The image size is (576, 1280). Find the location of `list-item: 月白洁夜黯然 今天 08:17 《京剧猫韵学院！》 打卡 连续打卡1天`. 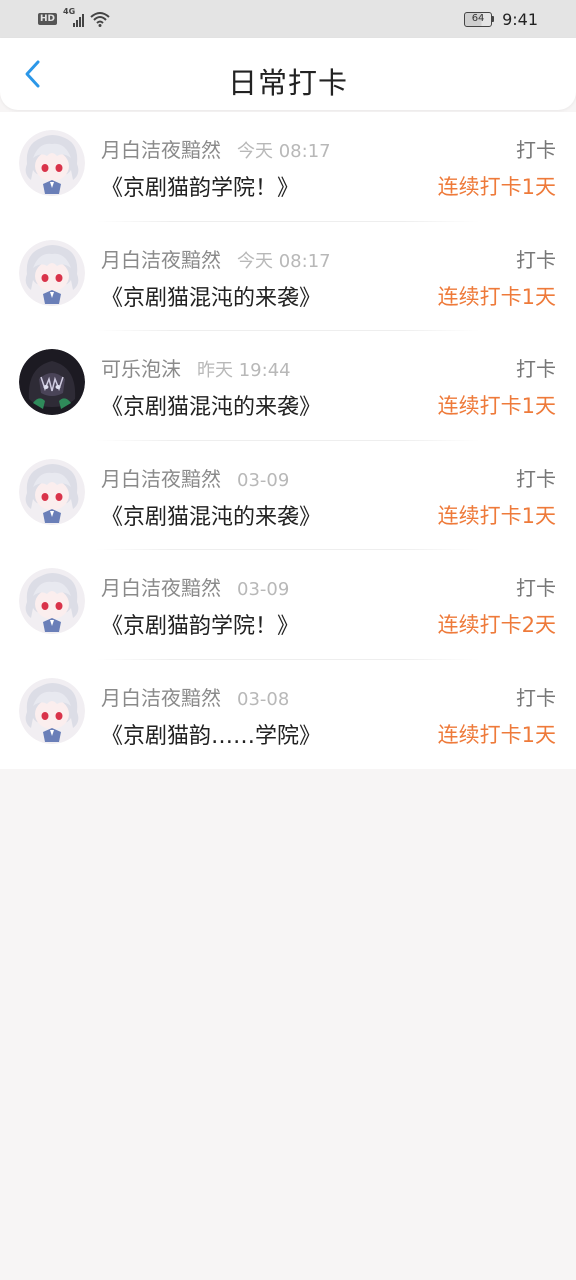

list-item: 月白洁夜黯然 今天 08:17 《京剧猫韵学院！》 打卡 连续打卡1天 is located at coordinates (288, 167).